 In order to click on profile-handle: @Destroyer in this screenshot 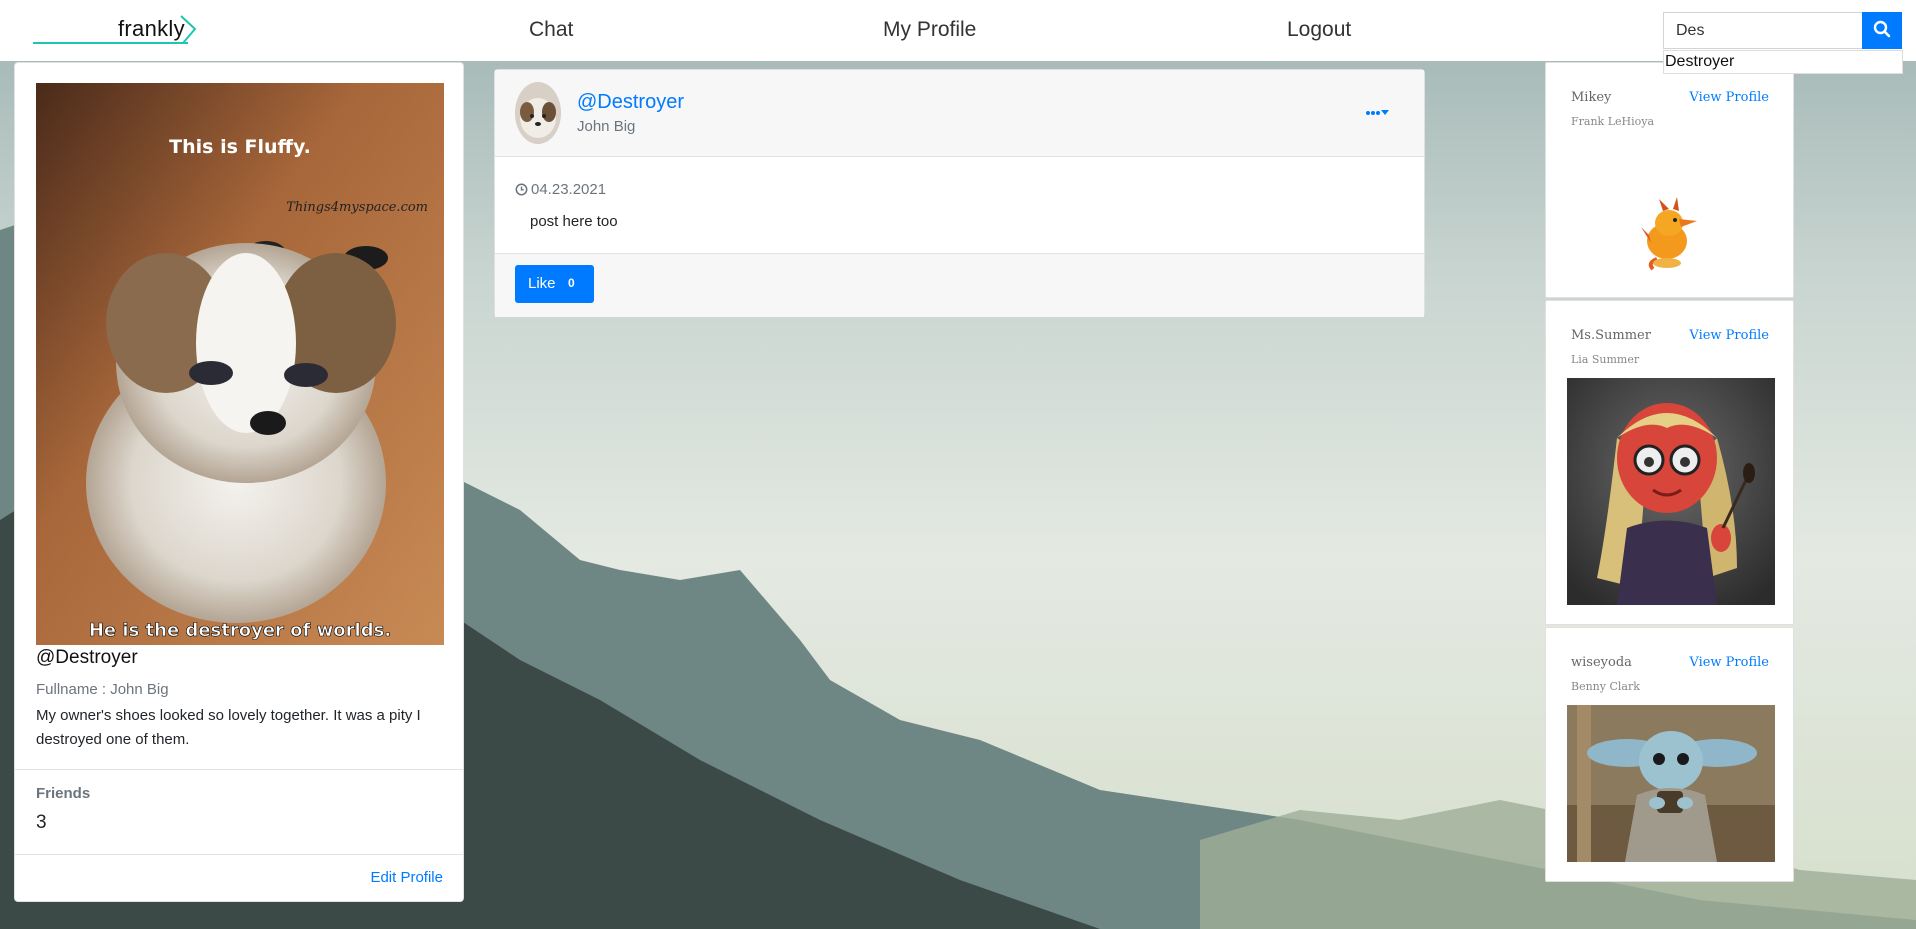, I will do `click(87, 657)`.